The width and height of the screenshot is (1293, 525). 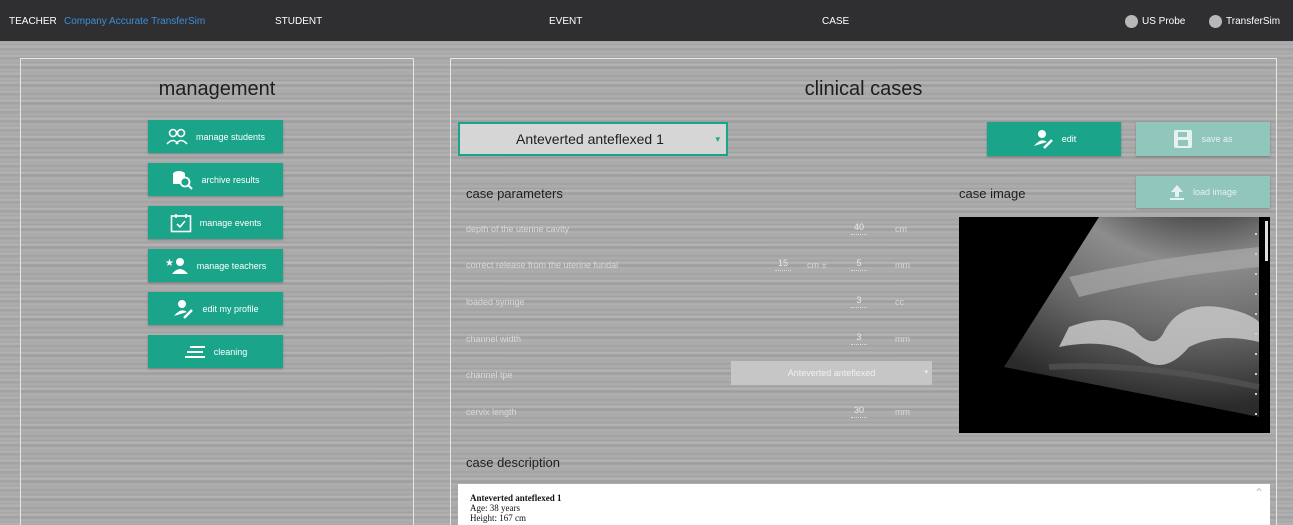 I want to click on clinical-cases-title: clinical cases, so click(x=863, y=89).